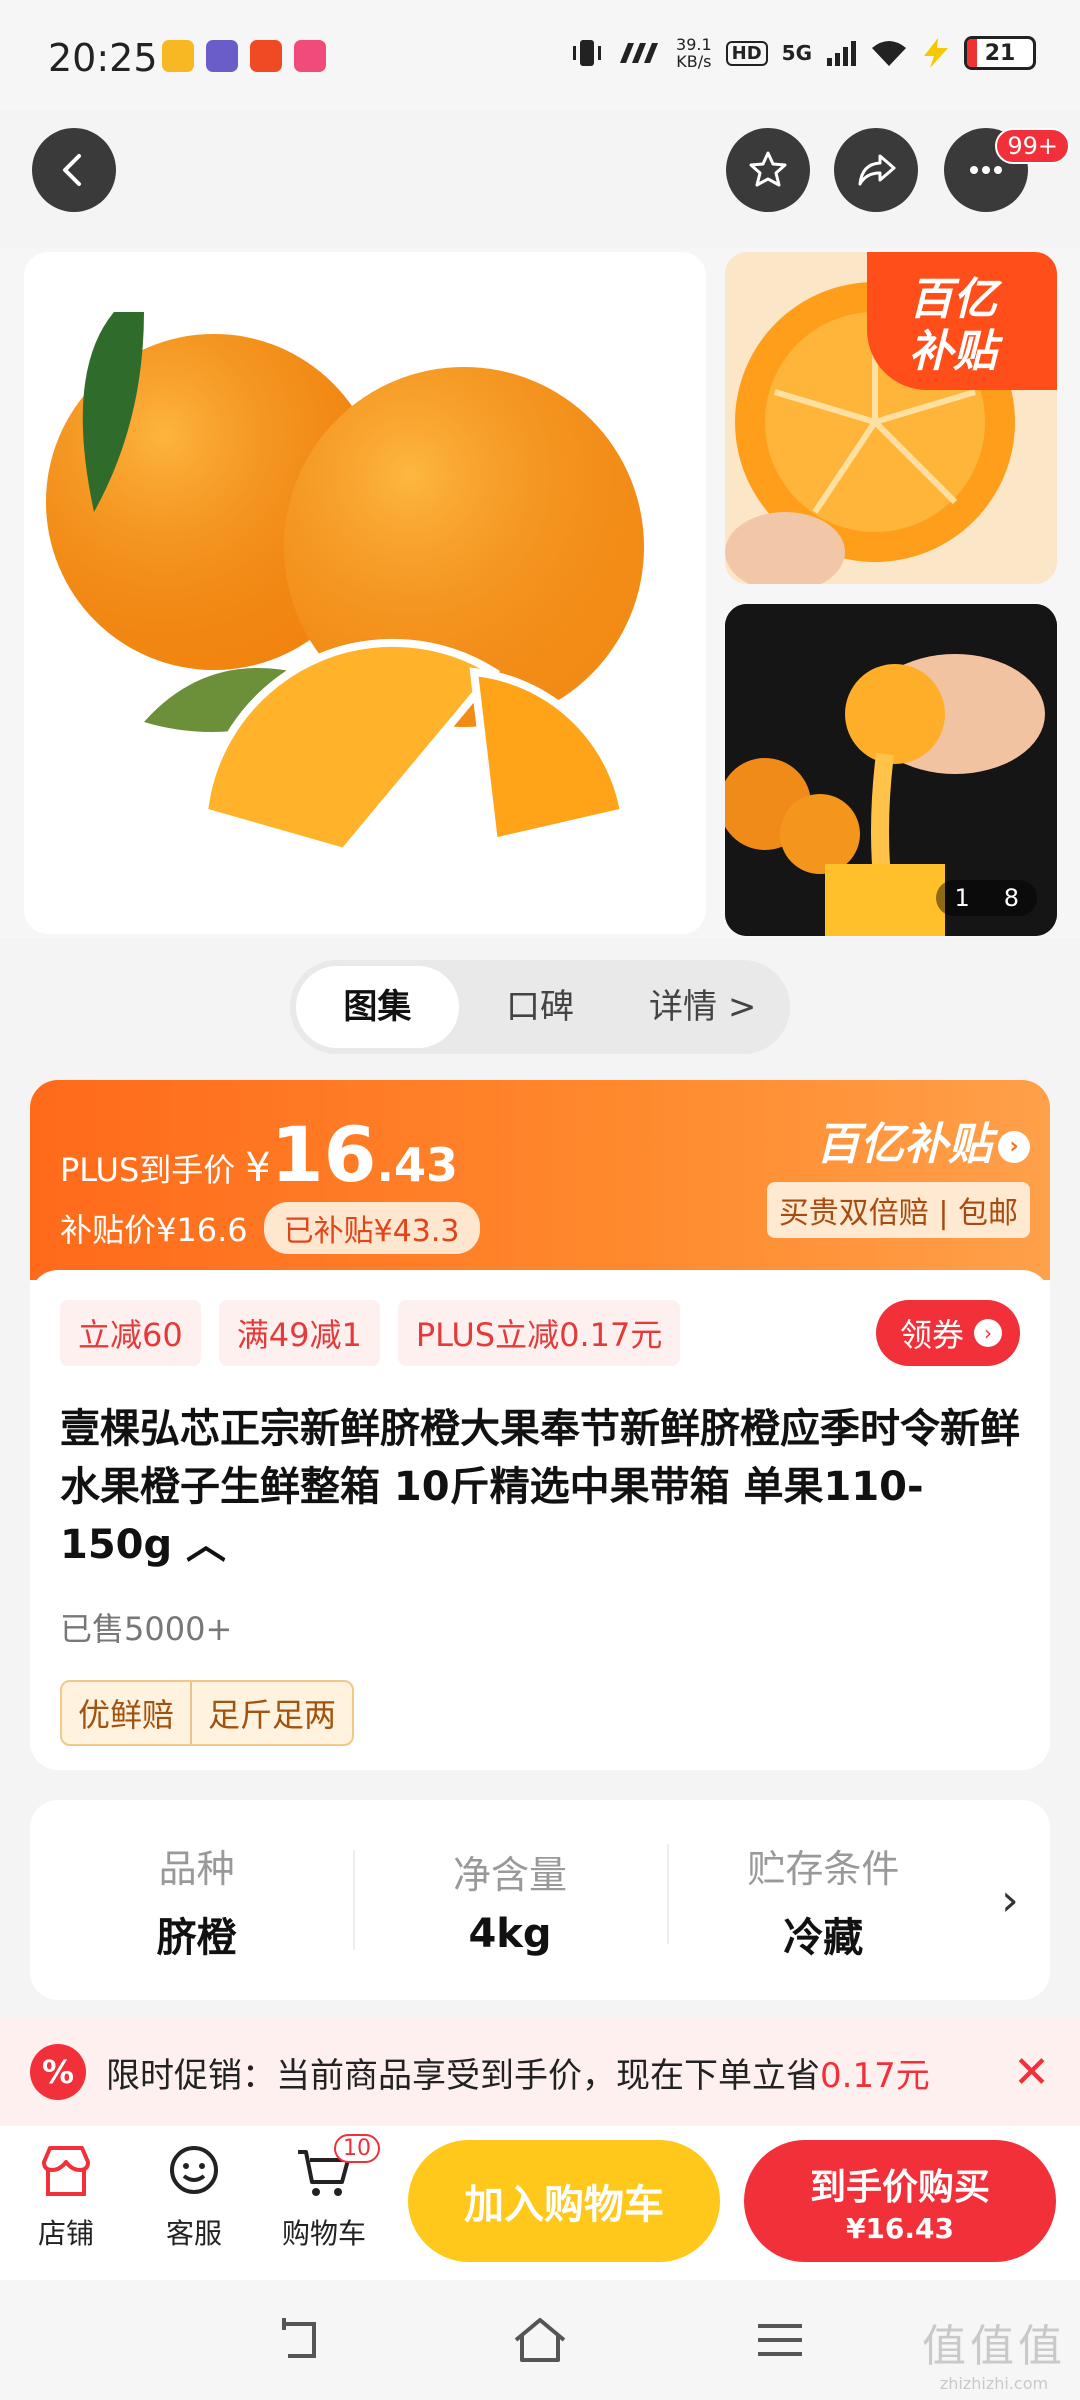 This screenshot has height=2400, width=1080. I want to click on service-tags: 优鲜赔 足斤足两, so click(207, 1713).